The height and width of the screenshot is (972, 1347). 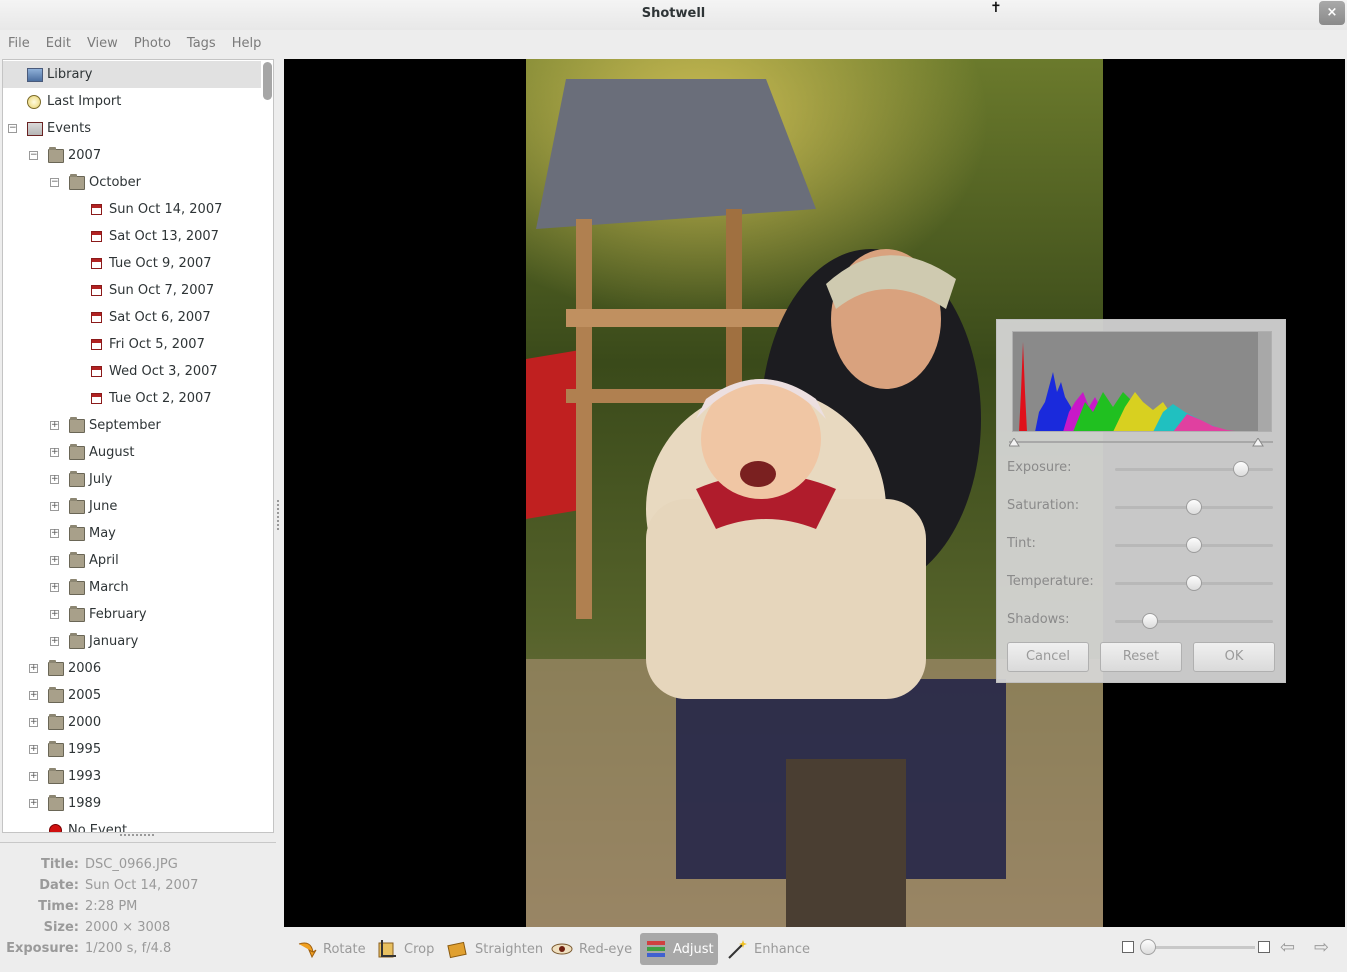 I want to click on sidebar-item-event-day: Wed Oct 3, 2007, so click(x=132, y=371).